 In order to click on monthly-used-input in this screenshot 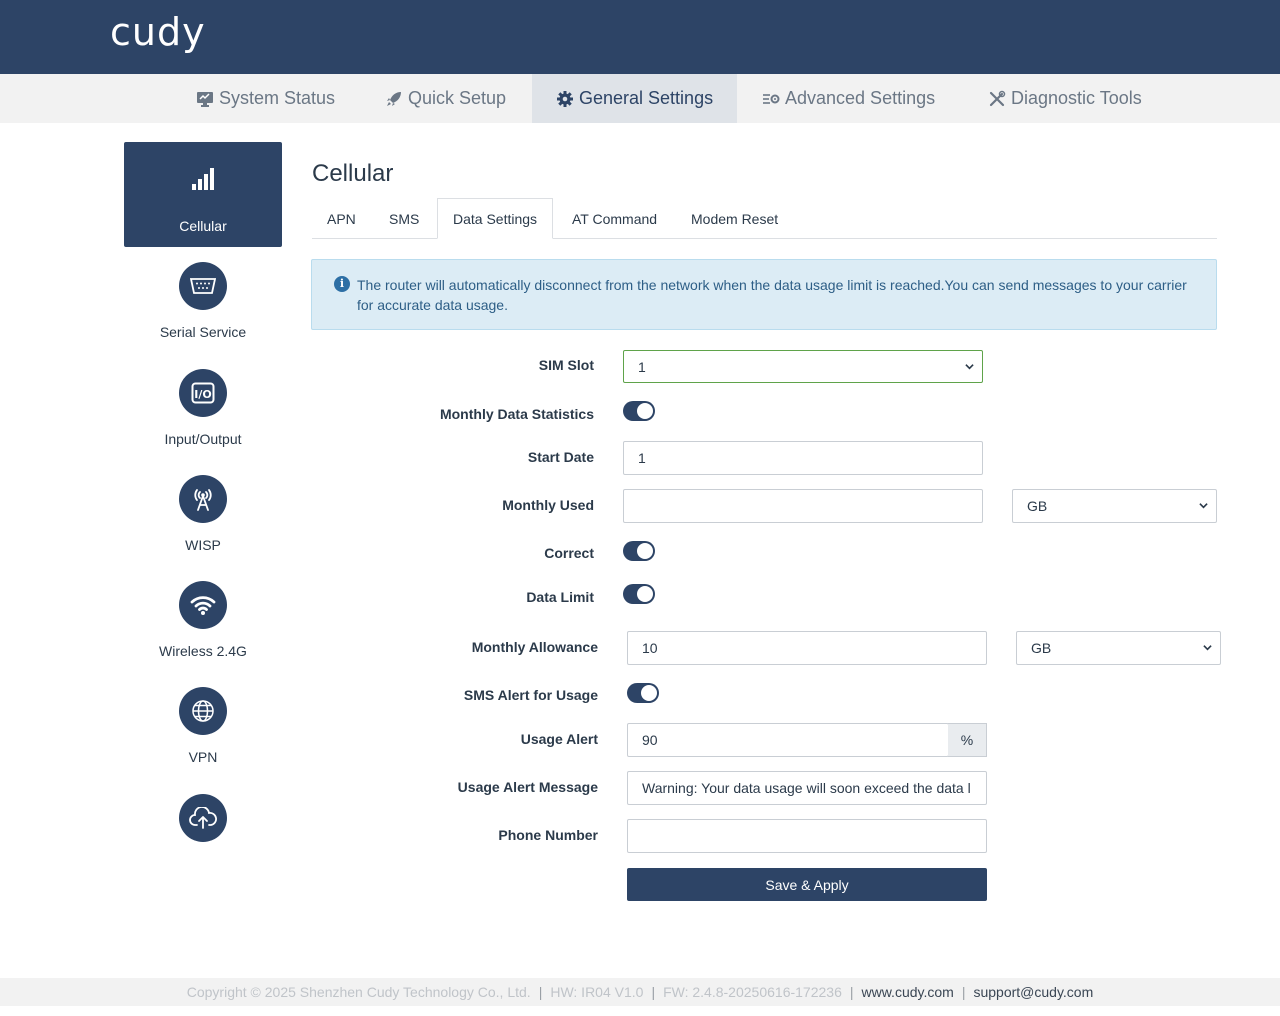, I will do `click(803, 506)`.